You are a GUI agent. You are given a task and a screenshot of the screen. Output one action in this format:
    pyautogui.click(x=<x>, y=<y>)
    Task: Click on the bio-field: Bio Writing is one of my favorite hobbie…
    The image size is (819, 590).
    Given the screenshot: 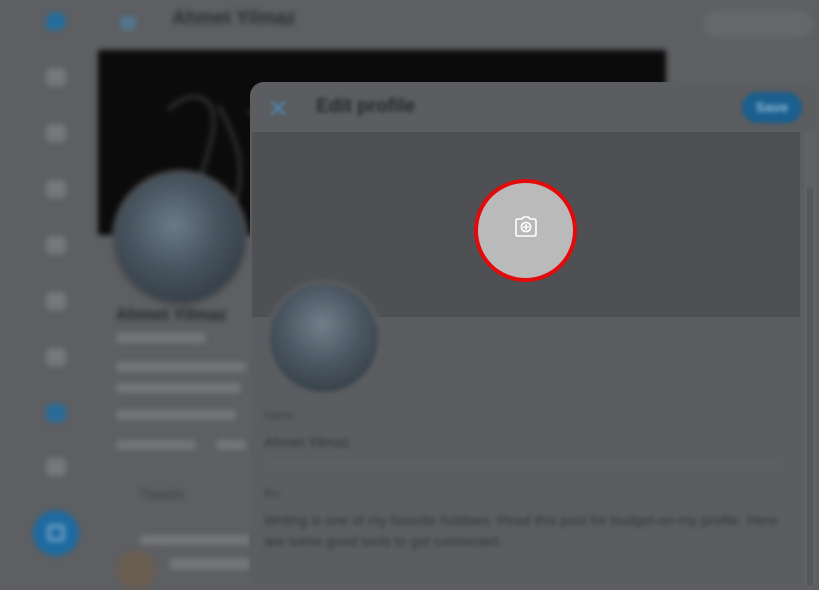 What is the action you would take?
    pyautogui.click(x=524, y=520)
    